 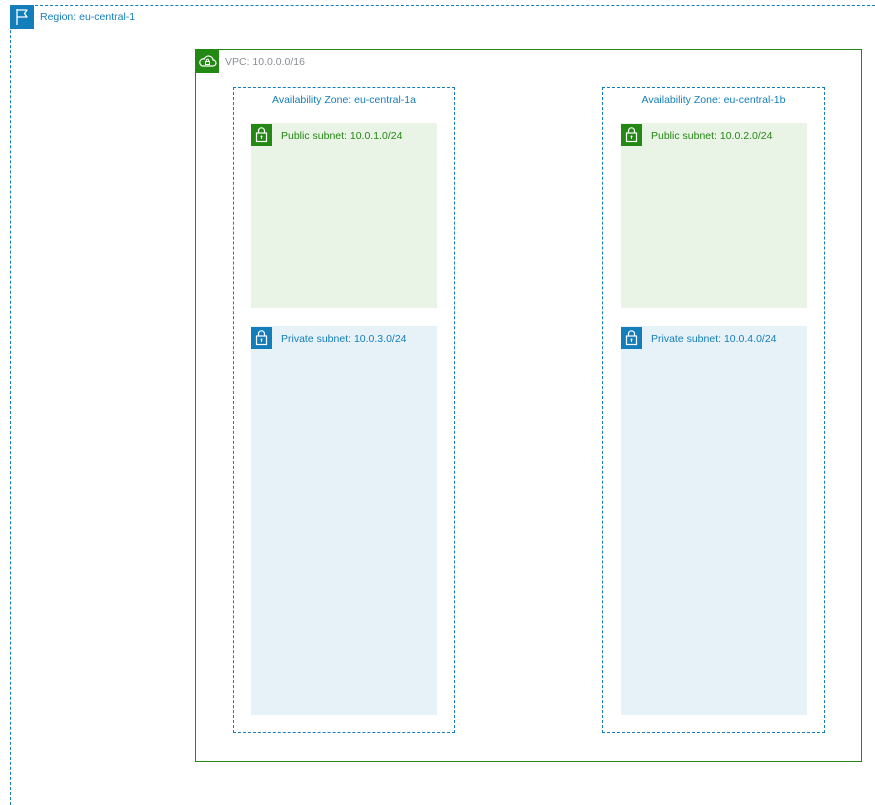 What do you see at coordinates (713, 100) in the screenshot?
I see `availability-zone-b-label: Availability Zone: eu-central-1b` at bounding box center [713, 100].